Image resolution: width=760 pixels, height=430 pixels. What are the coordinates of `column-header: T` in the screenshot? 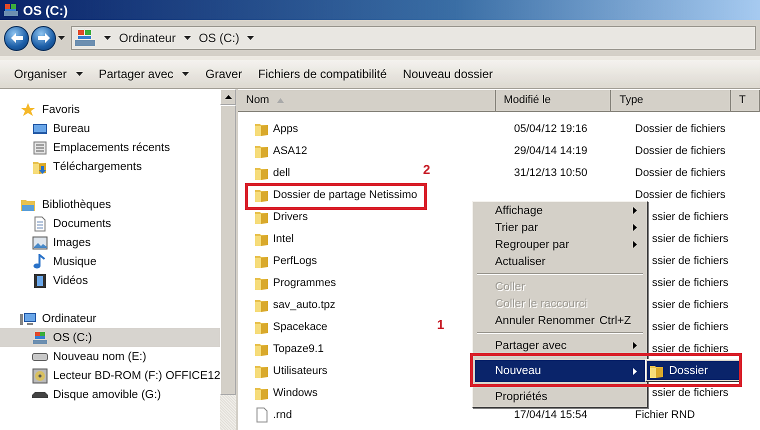 It's located at (745, 101).